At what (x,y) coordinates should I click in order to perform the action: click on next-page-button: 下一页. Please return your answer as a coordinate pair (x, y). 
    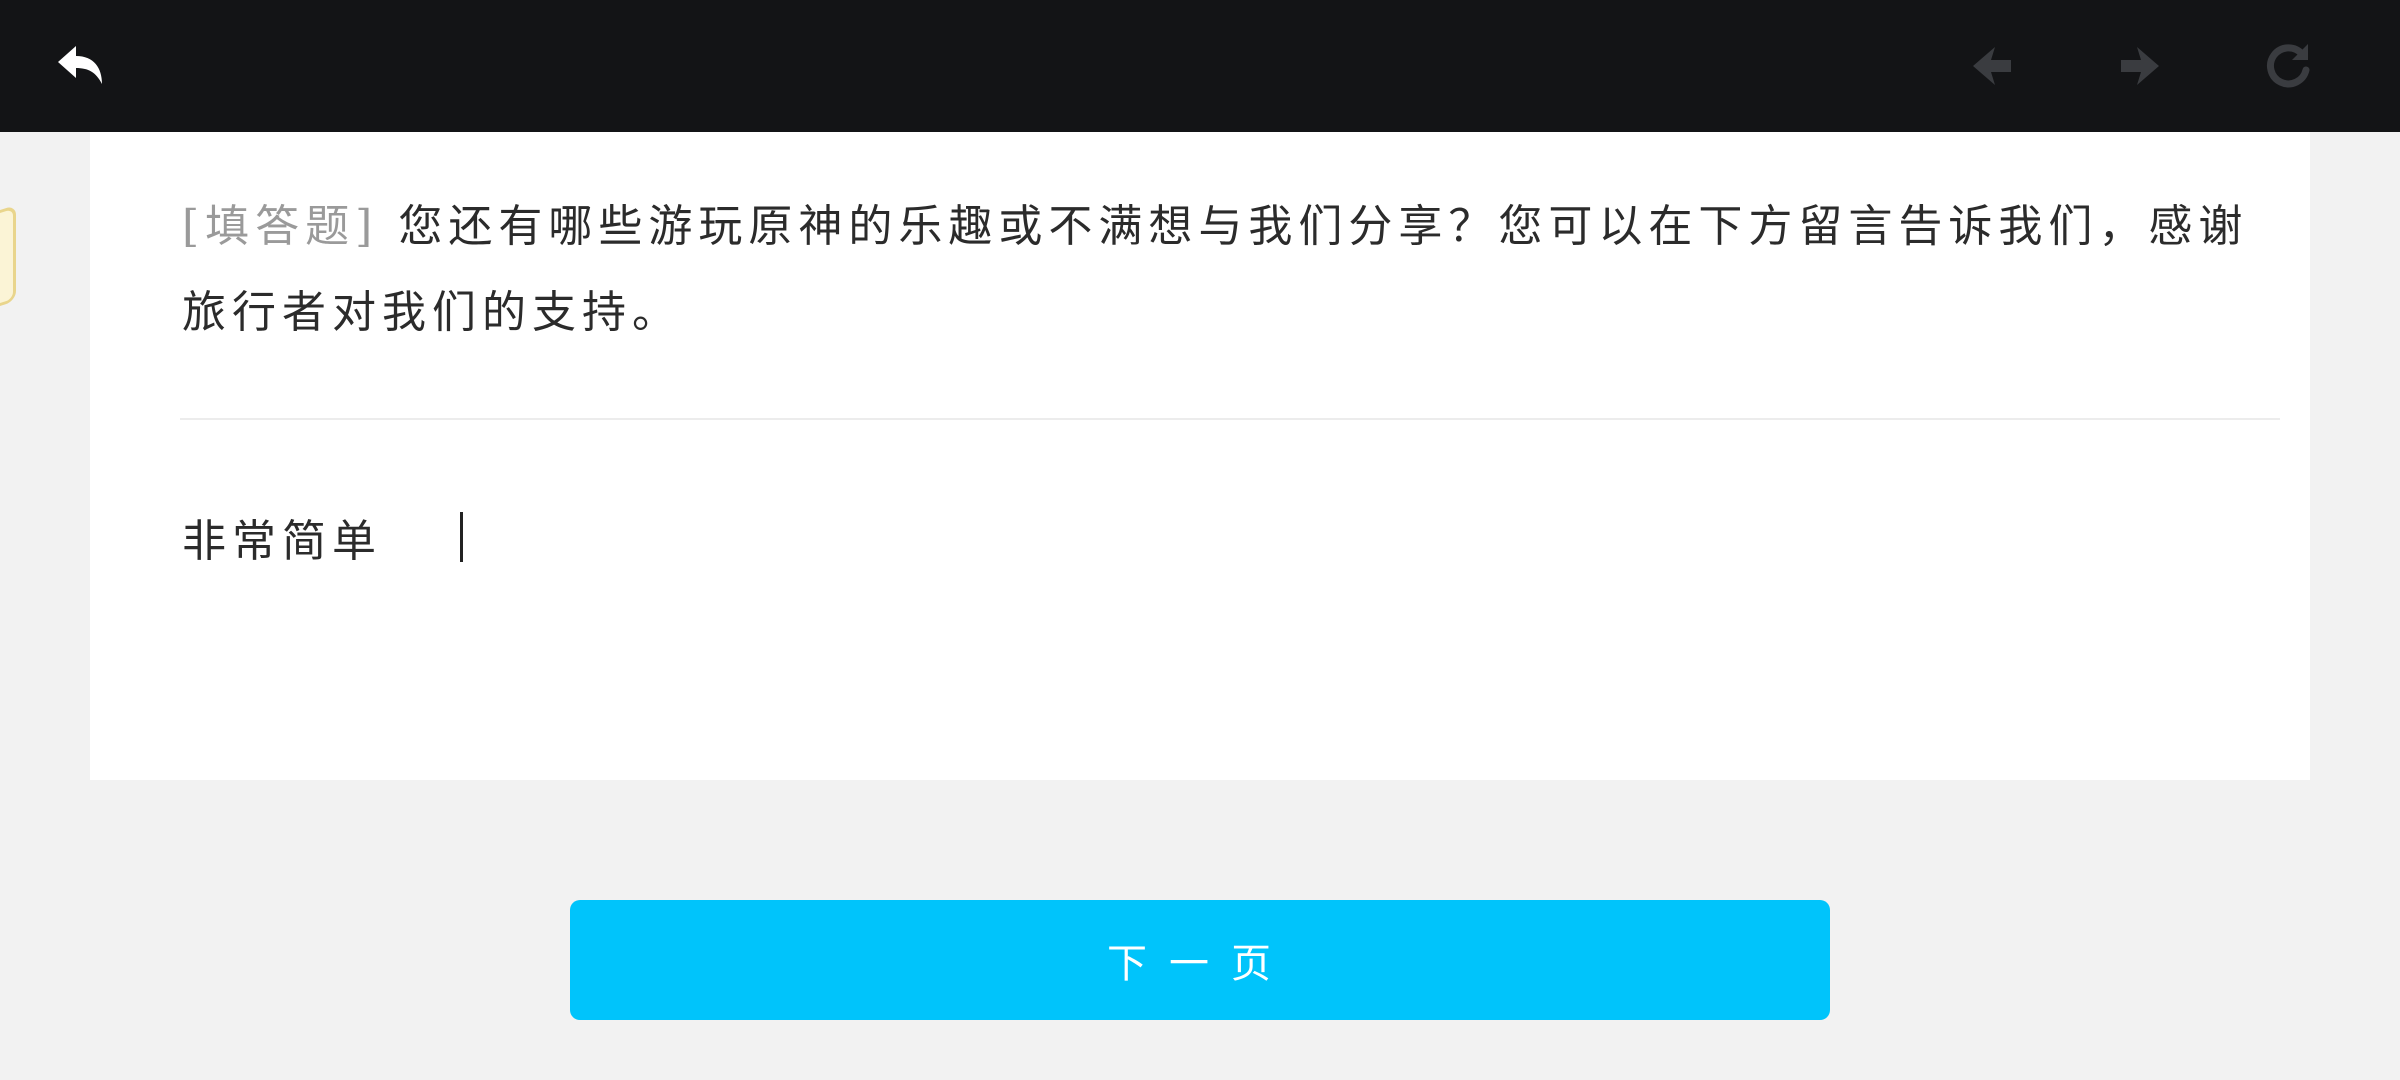
    Looking at the image, I should click on (1200, 960).